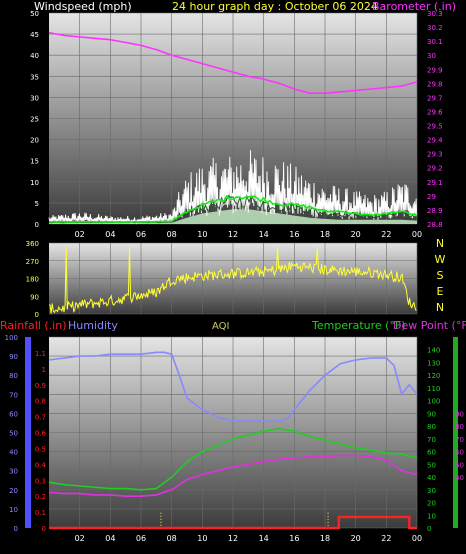 The image size is (466, 554). What do you see at coordinates (433, 376) in the screenshot?
I see `temperature-tick-label: 120` at bounding box center [433, 376].